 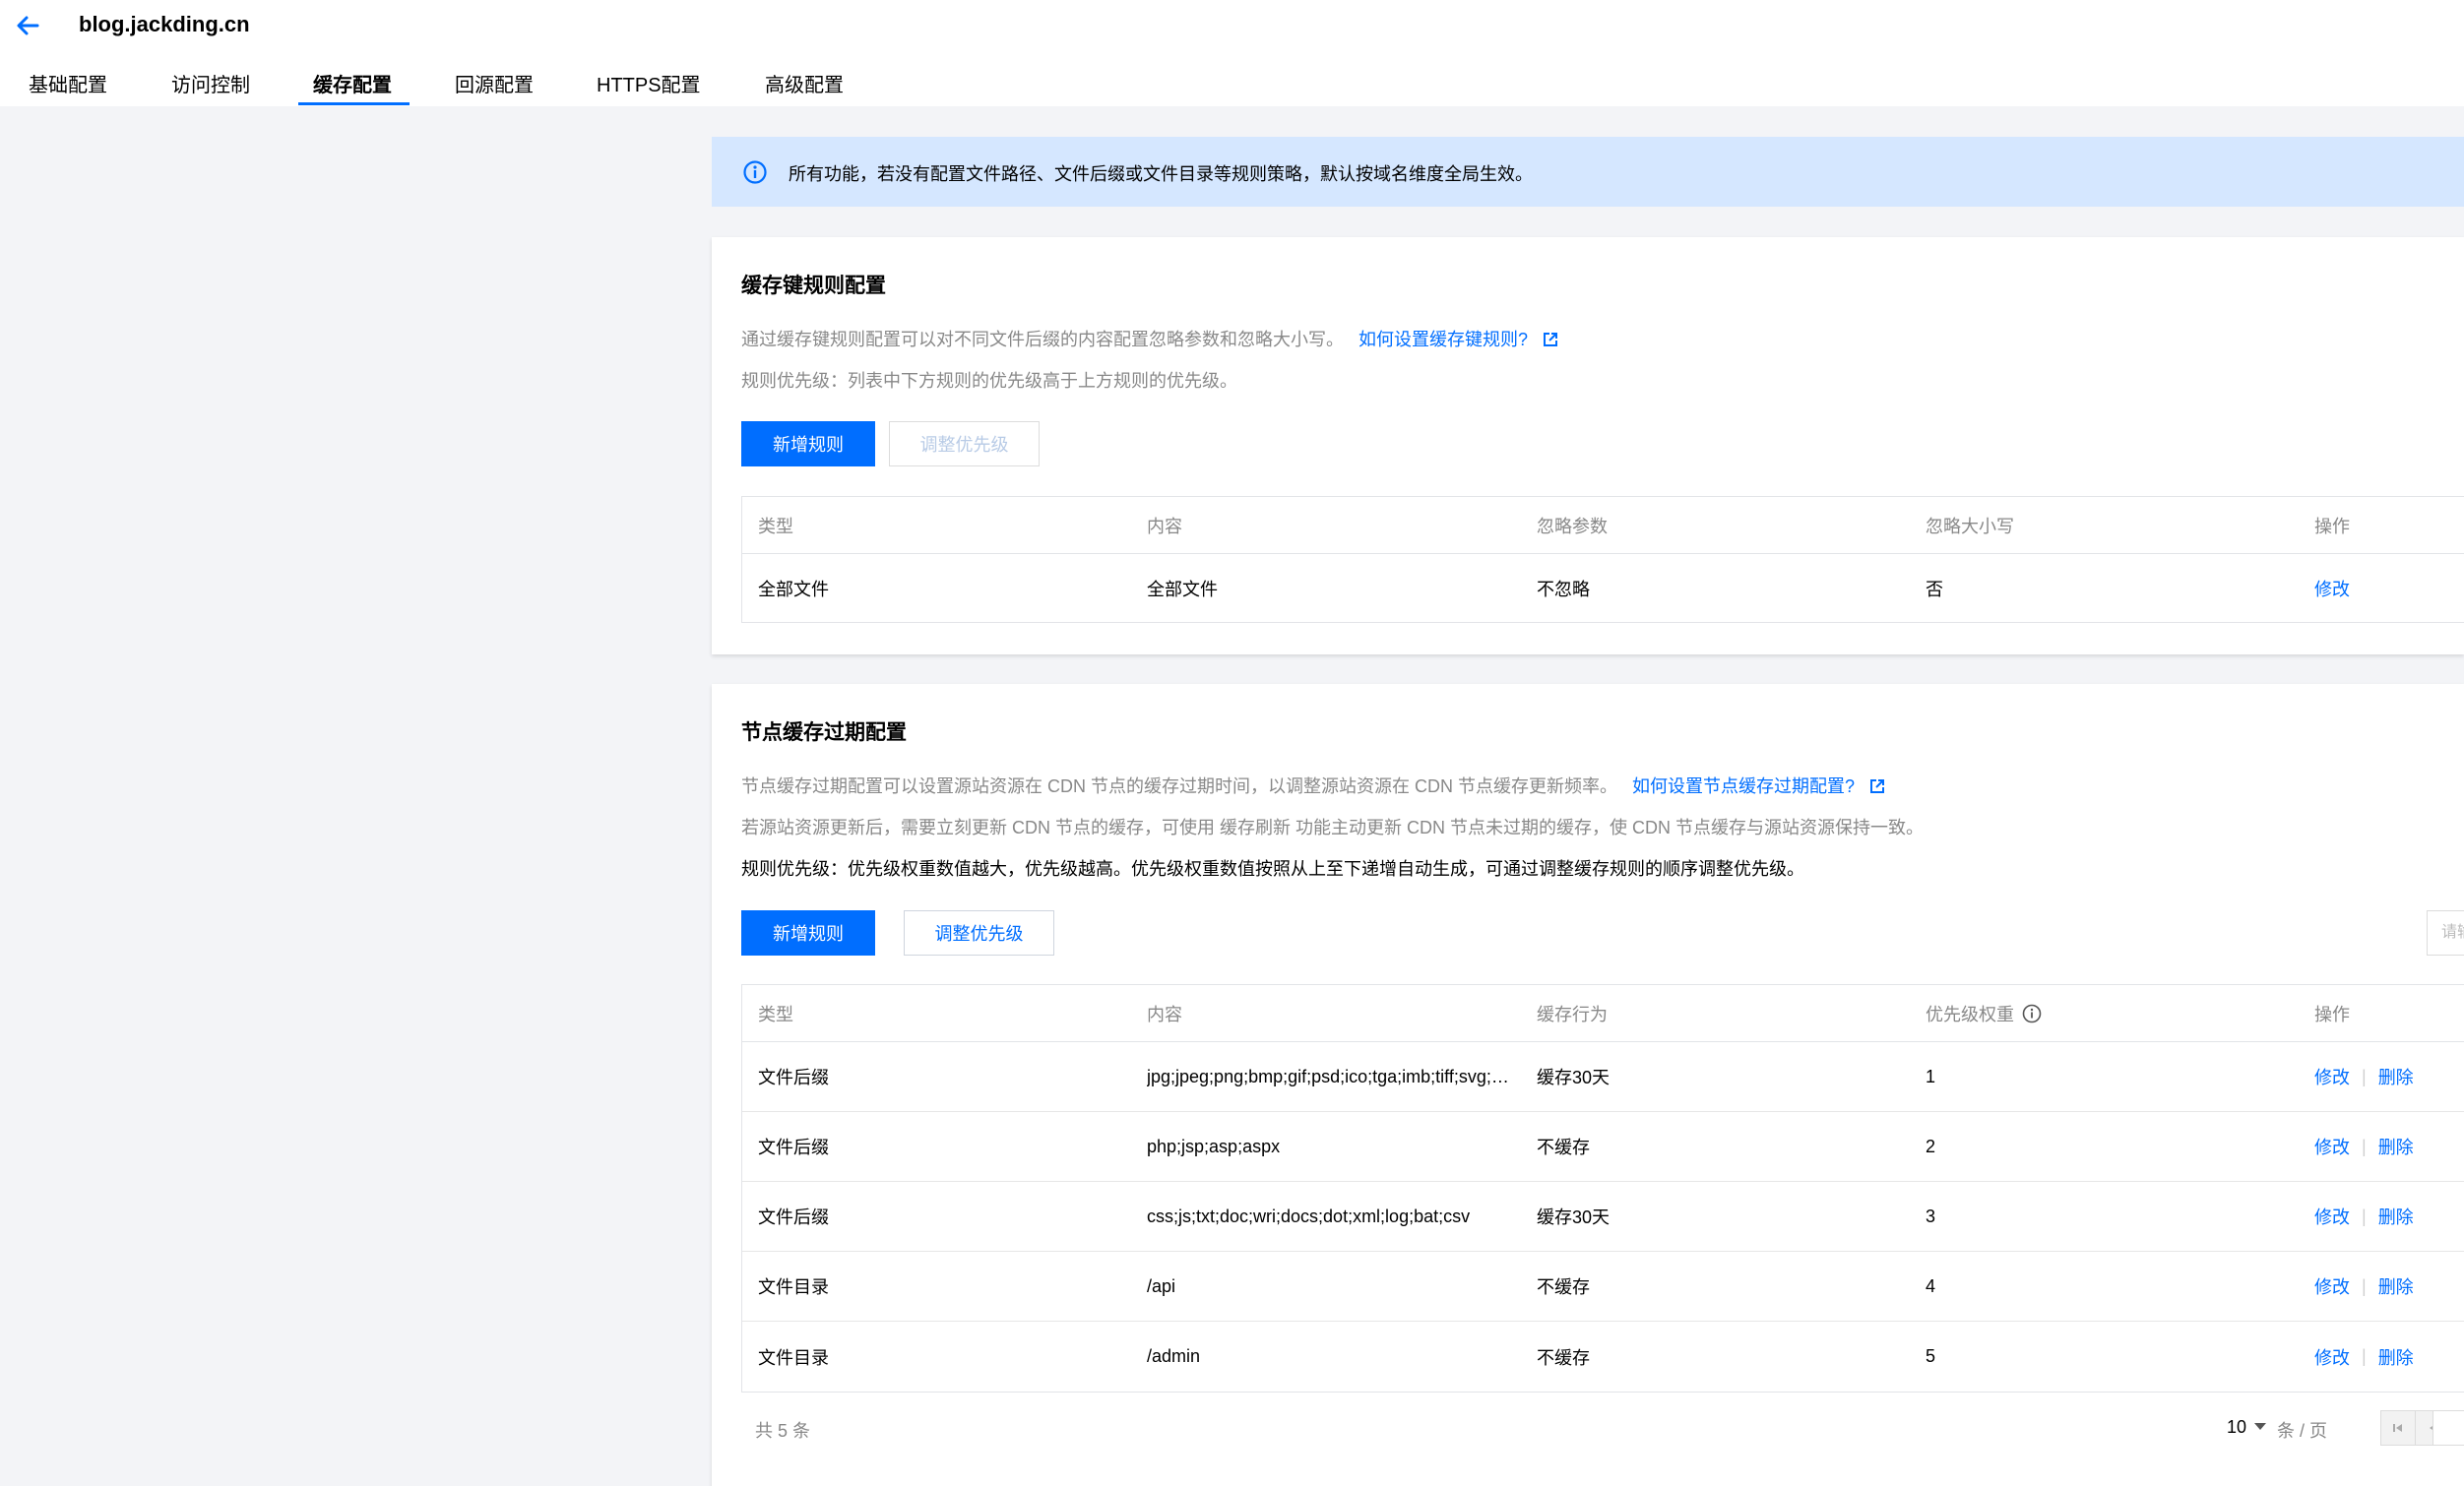 What do you see at coordinates (494, 83) in the screenshot?
I see `tab-origin-config: 回源配置` at bounding box center [494, 83].